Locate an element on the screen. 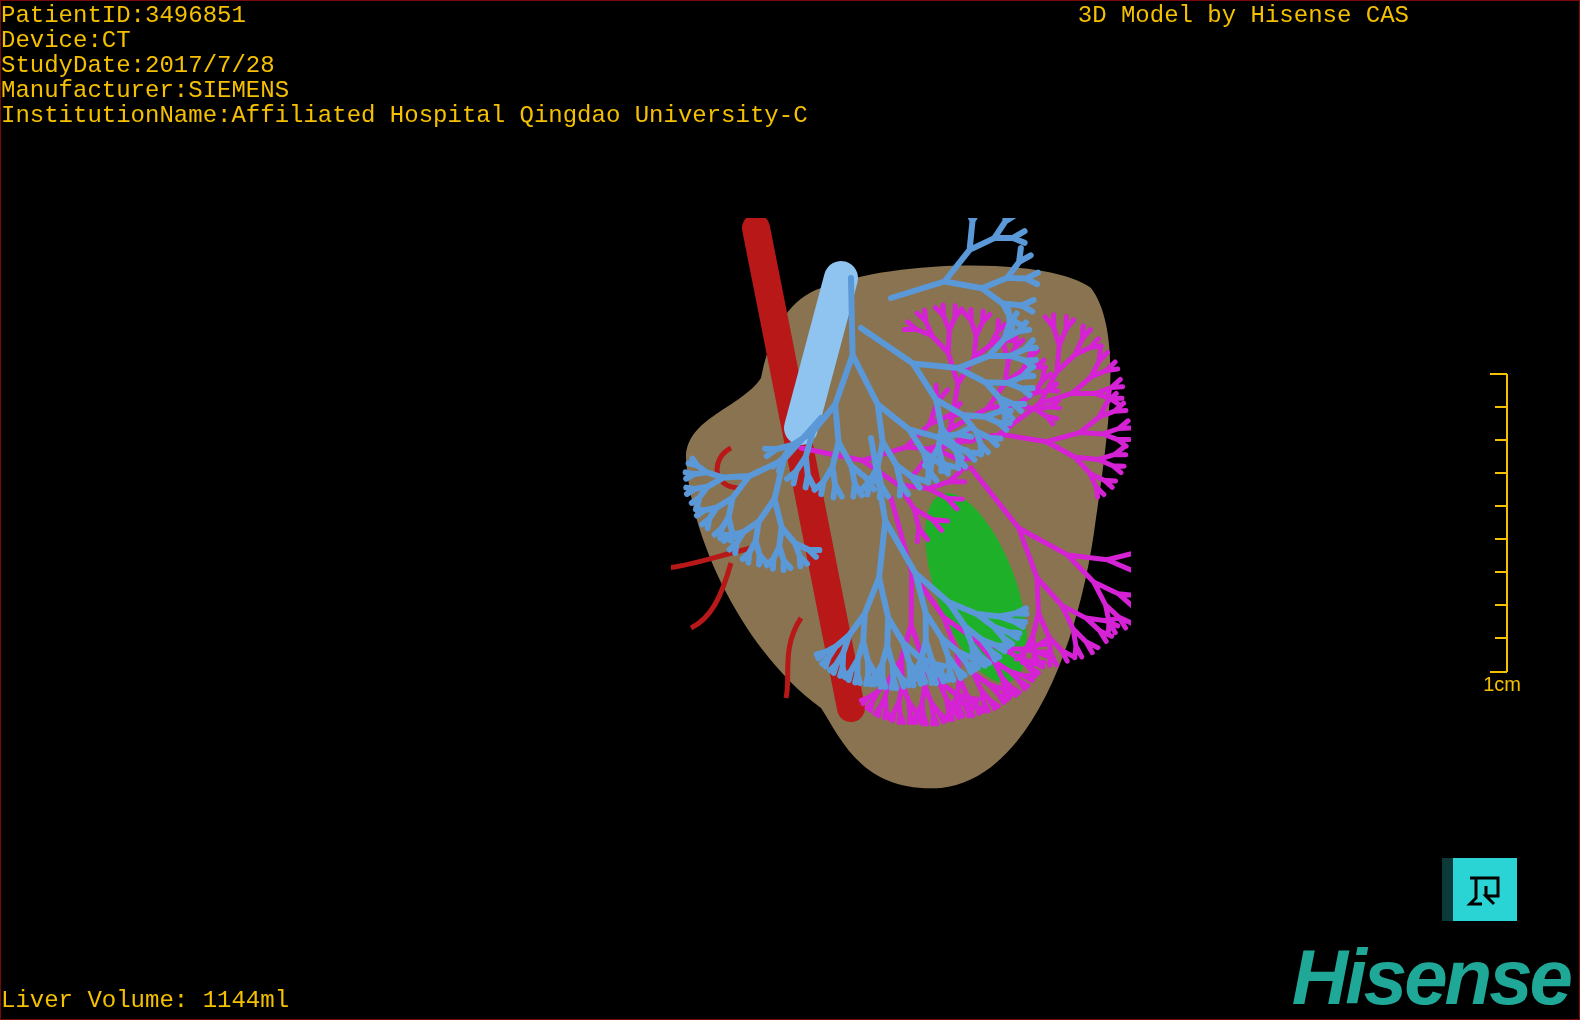 The image size is (1580, 1020). brand-logo: Hisense is located at coordinates (1431, 977).